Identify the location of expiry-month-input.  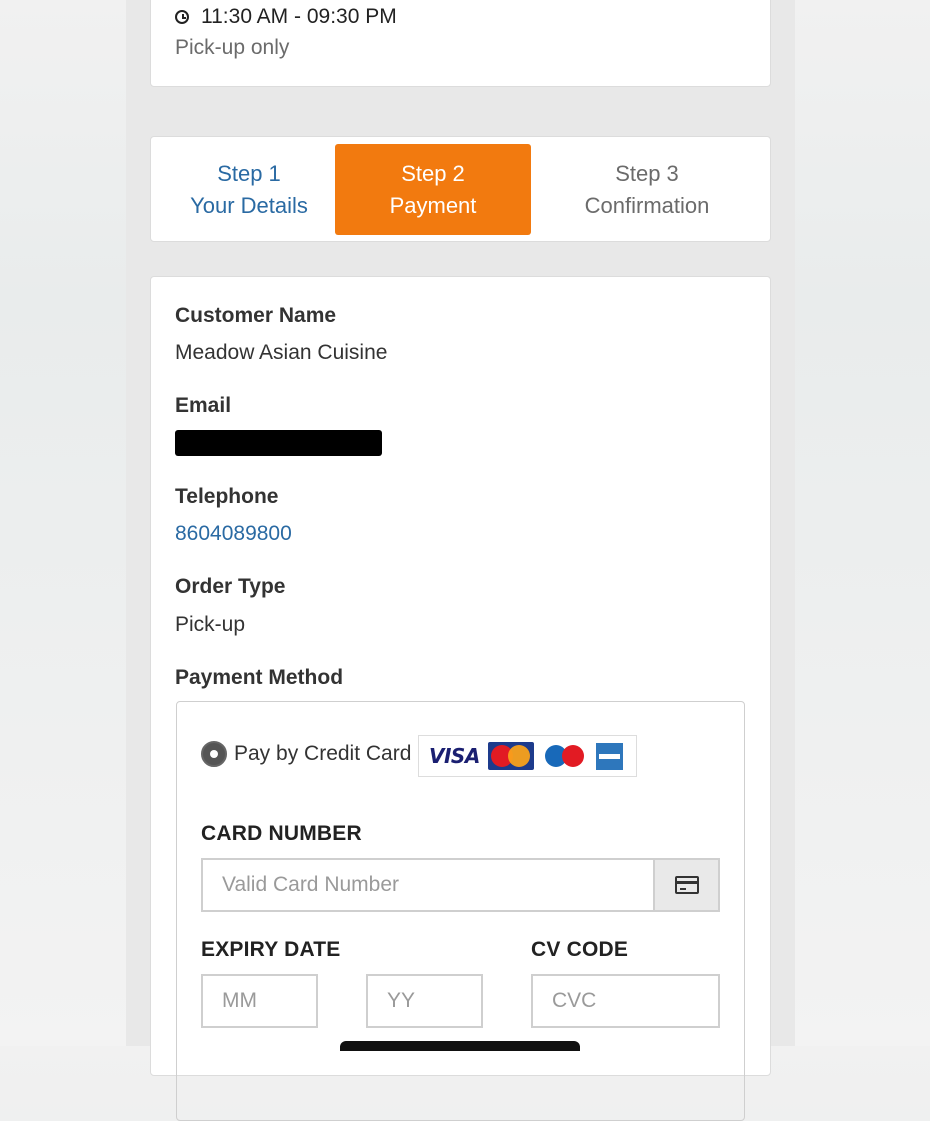
(259, 1001).